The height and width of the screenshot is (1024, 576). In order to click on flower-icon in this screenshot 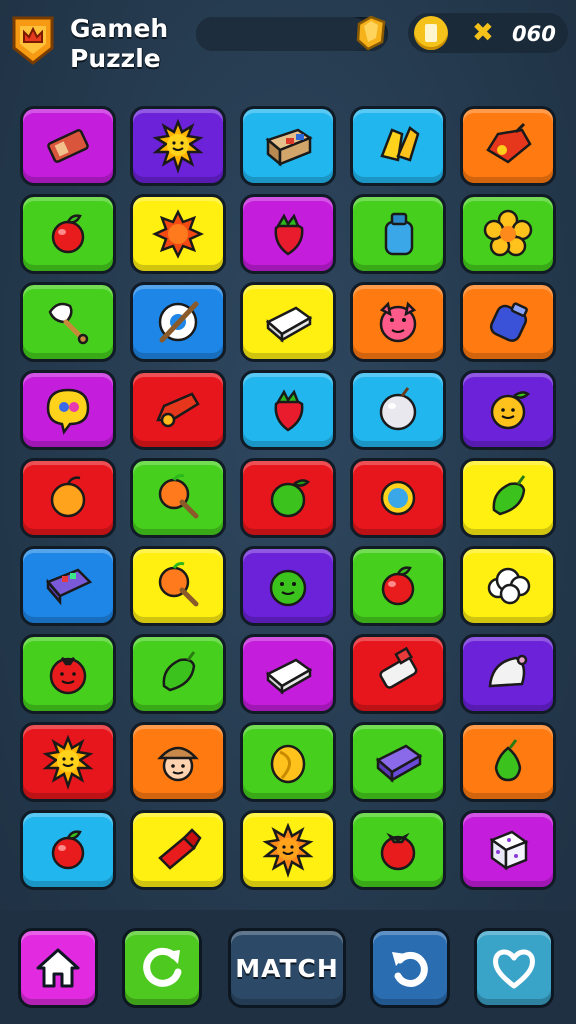, I will do `click(508, 233)`.